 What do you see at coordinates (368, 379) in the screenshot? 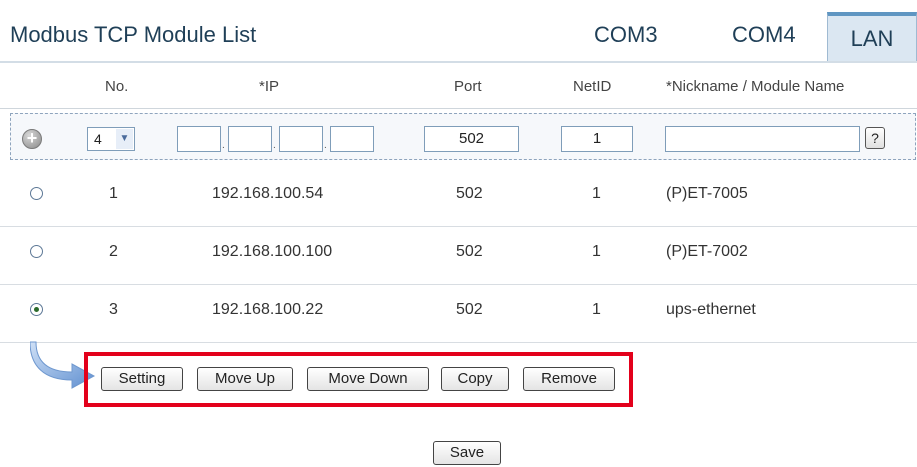
I see `move-down-button: Move Down` at bounding box center [368, 379].